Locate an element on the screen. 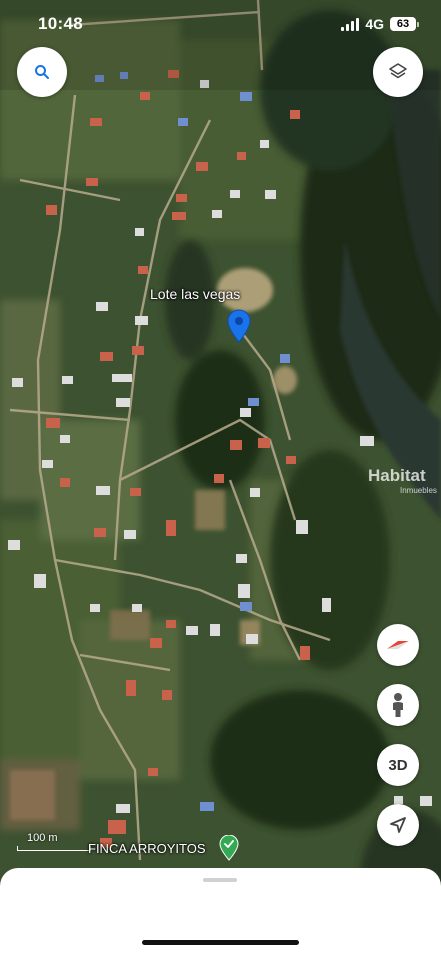 This screenshot has height=955, width=441. network-type: 4G is located at coordinates (374, 24).